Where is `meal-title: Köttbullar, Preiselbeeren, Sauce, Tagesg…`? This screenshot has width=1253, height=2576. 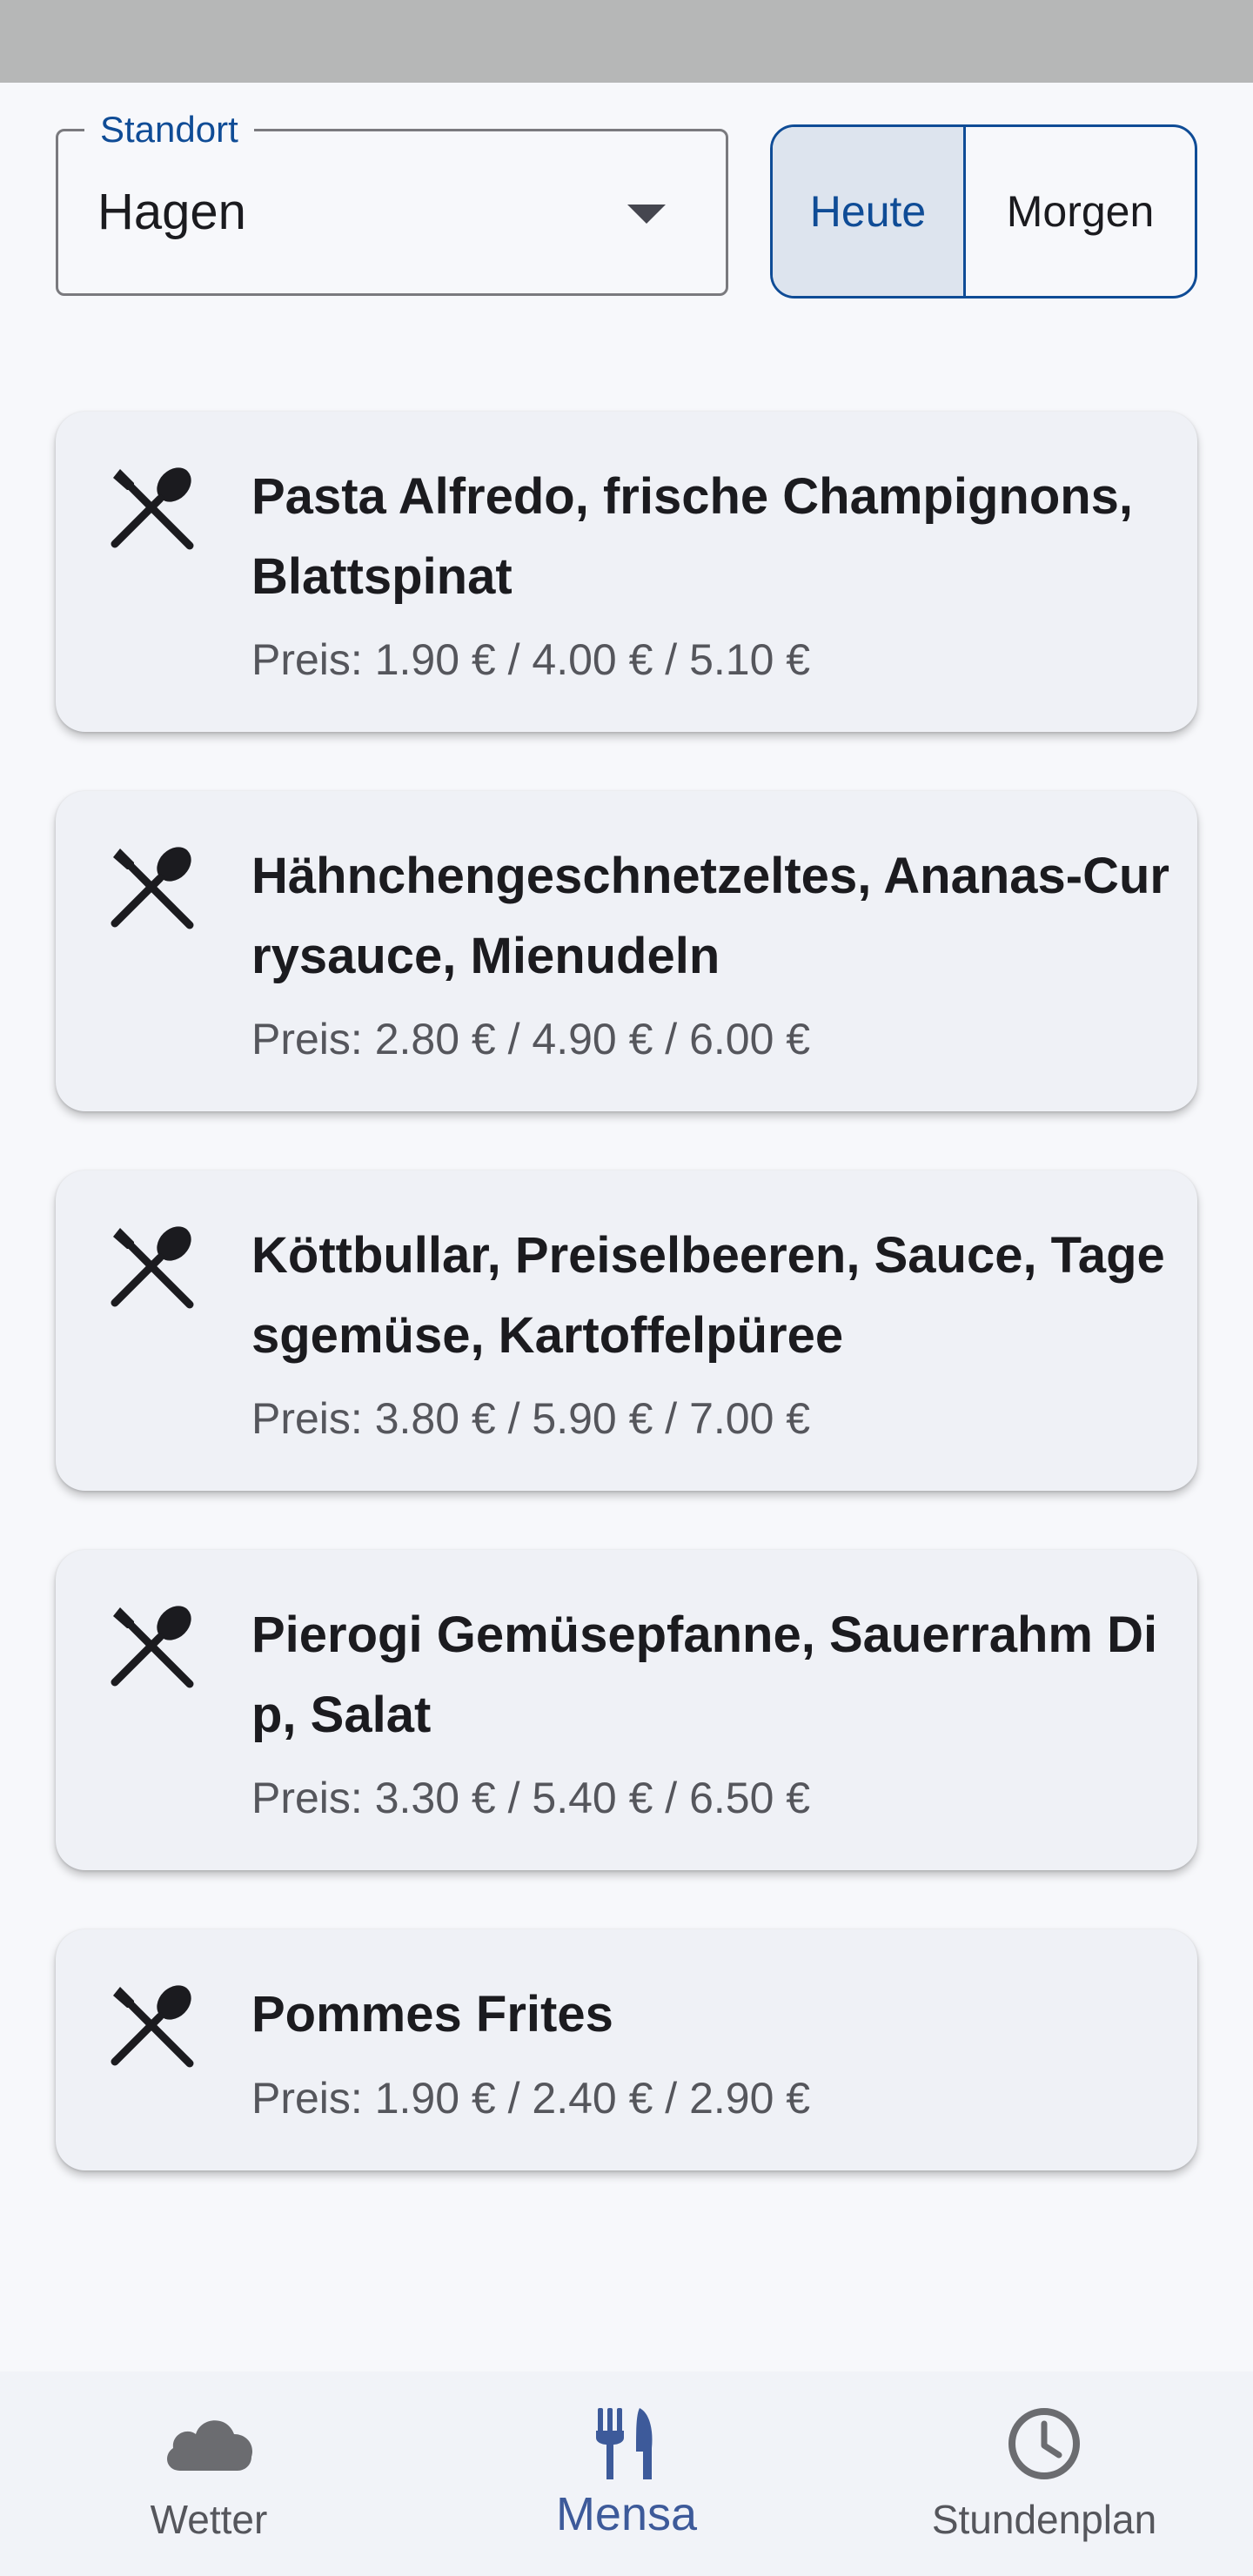
meal-title: Köttbullar, Preiselbeeren, Sauce, Tagesg… is located at coordinates (708, 1295).